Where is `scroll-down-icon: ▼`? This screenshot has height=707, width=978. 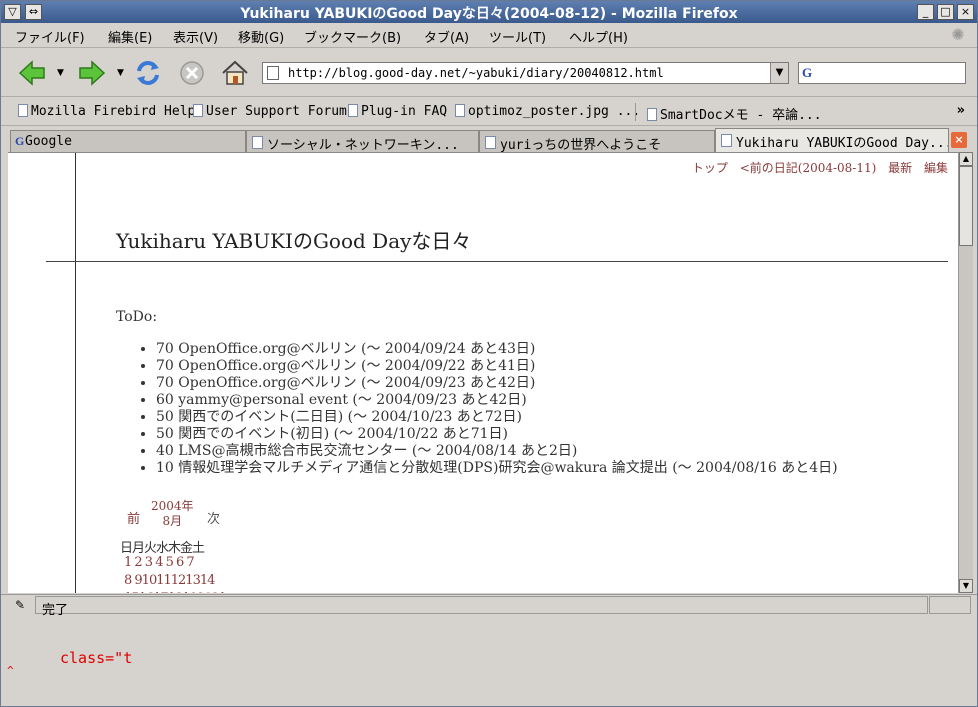
scroll-down-icon: ▼ is located at coordinates (966, 586).